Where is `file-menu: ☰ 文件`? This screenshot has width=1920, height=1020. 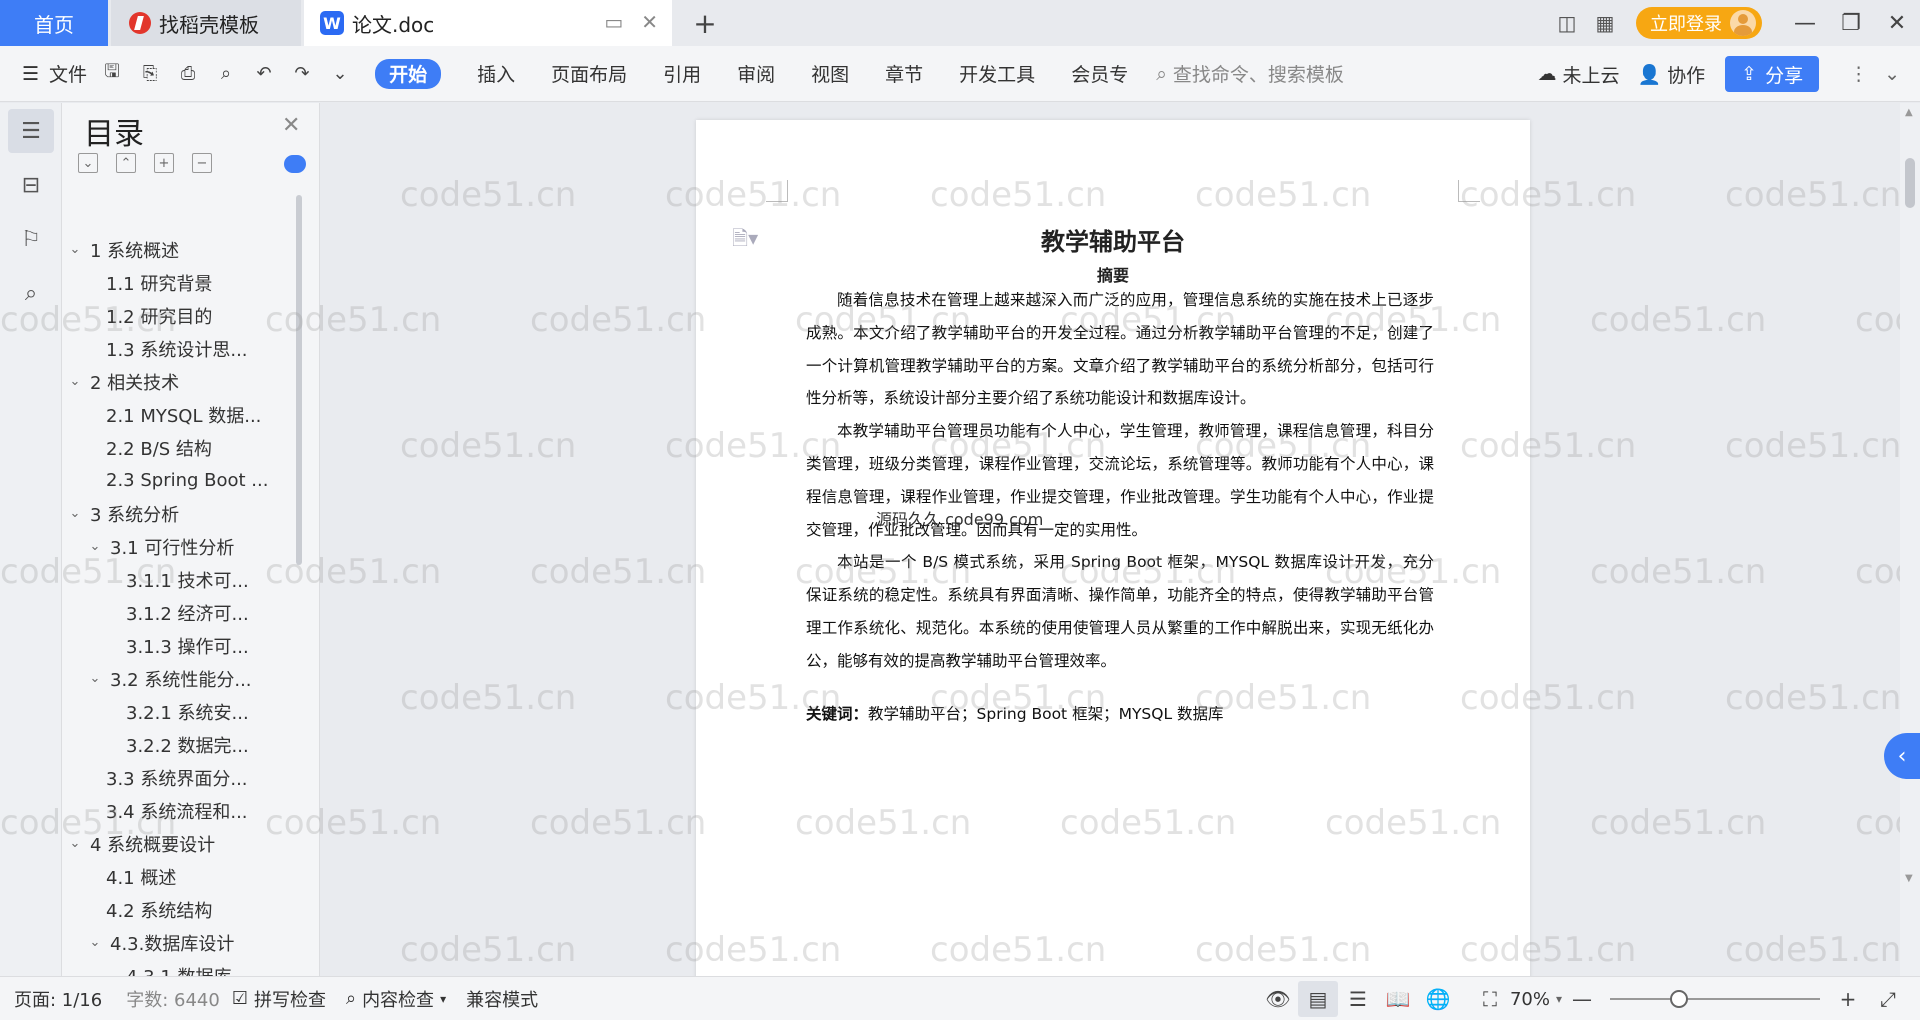 file-menu: ☰ 文件 is located at coordinates (54, 74).